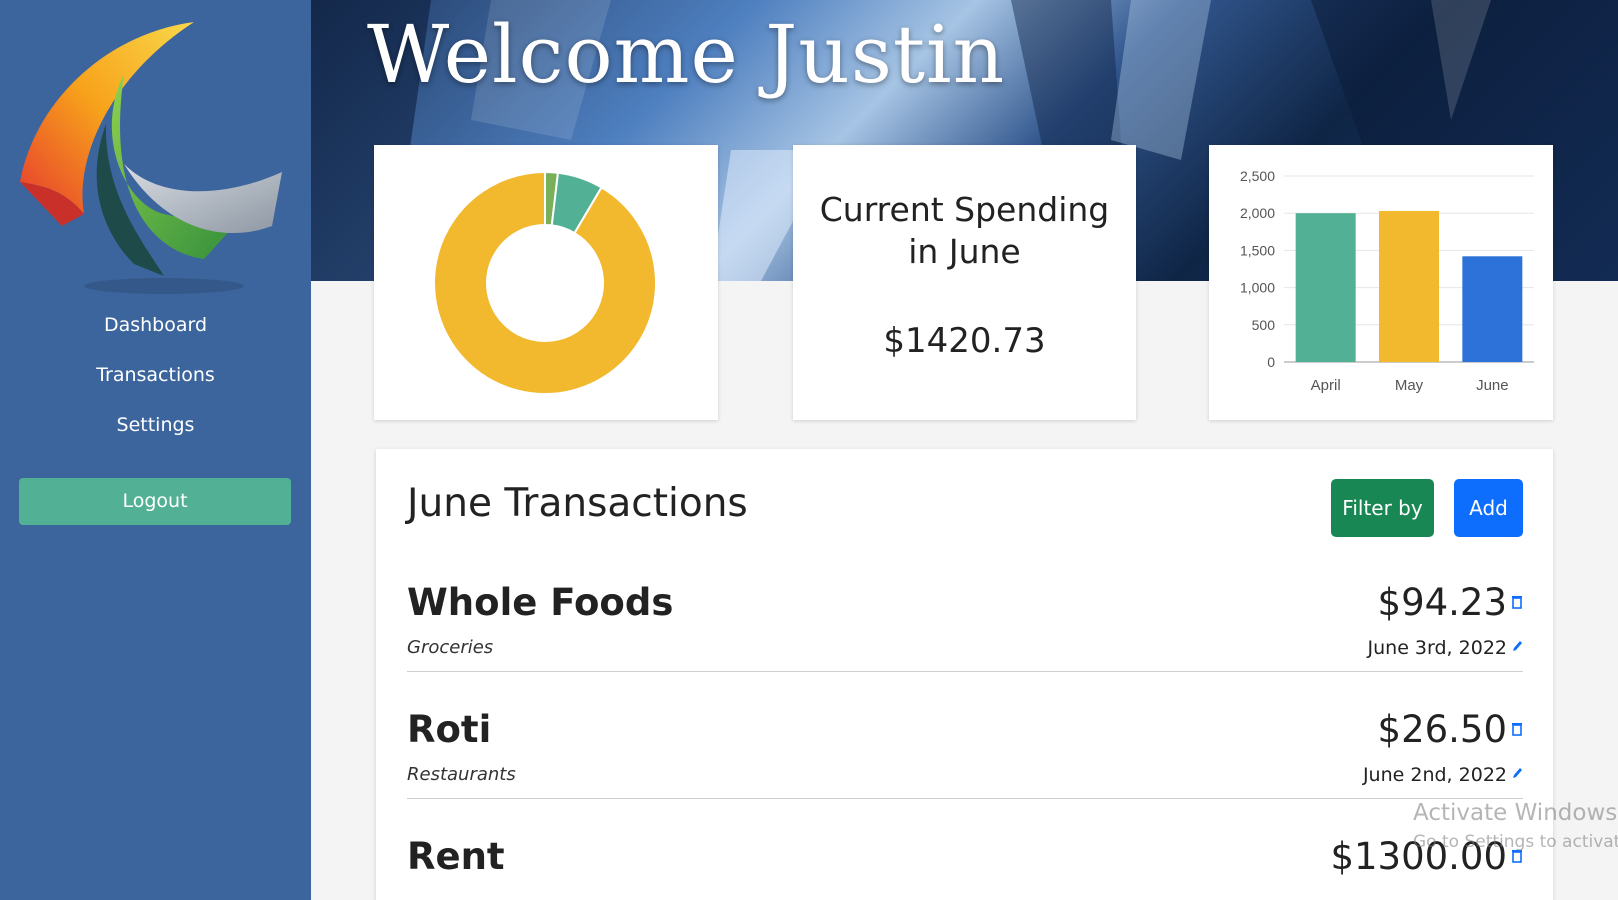  I want to click on transaction-date: June 3rd, 2022, so click(1437, 648).